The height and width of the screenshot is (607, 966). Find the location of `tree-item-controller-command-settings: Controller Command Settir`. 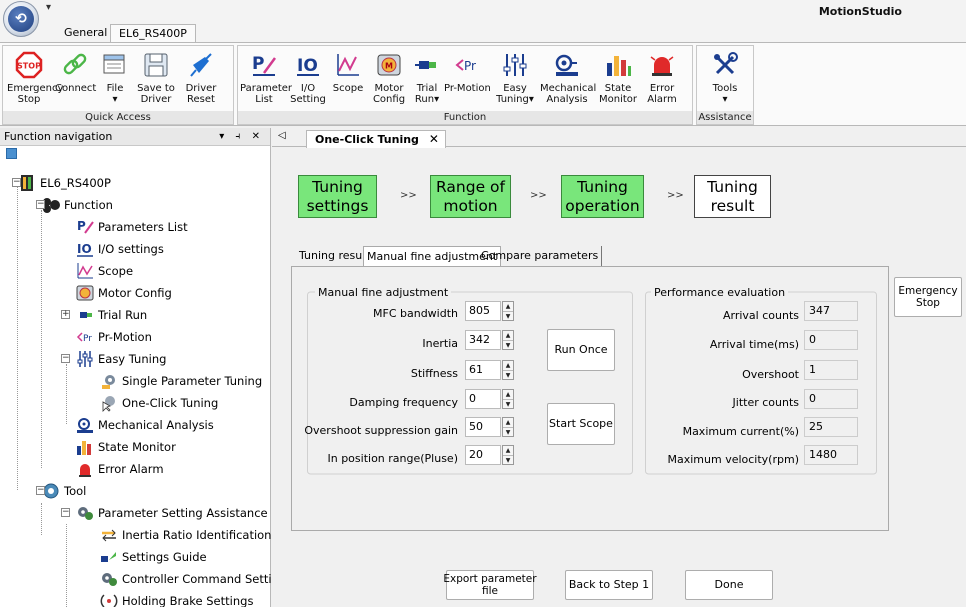

tree-item-controller-command-settings: Controller Command Settir is located at coordinates (188, 579).